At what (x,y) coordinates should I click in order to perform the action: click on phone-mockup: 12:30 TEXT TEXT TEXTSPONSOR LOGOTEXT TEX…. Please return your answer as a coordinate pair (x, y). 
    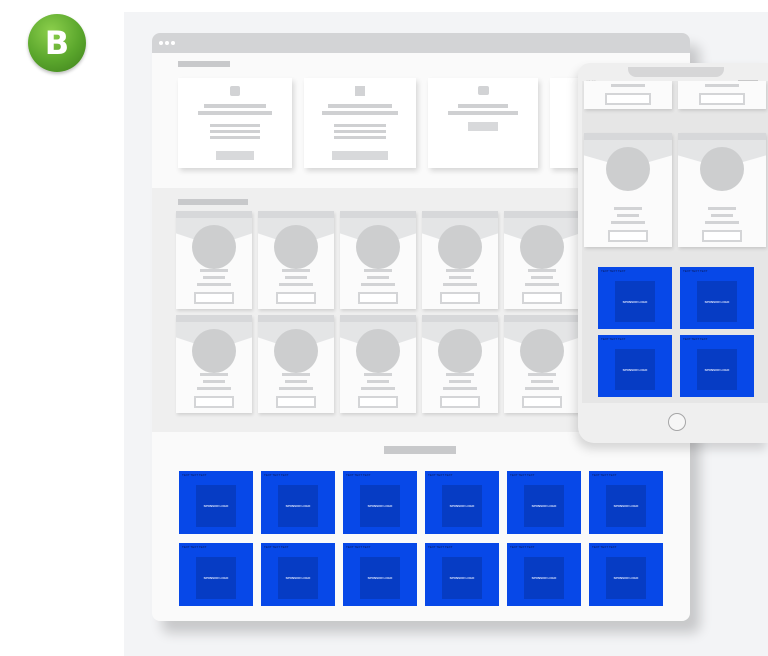
    Looking at the image, I should click on (673, 253).